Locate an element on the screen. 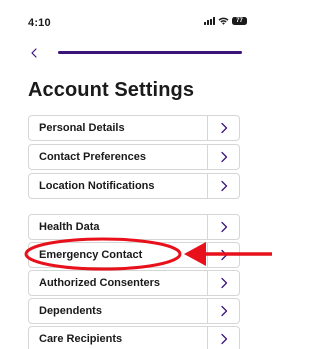  progress-bar is located at coordinates (150, 52).